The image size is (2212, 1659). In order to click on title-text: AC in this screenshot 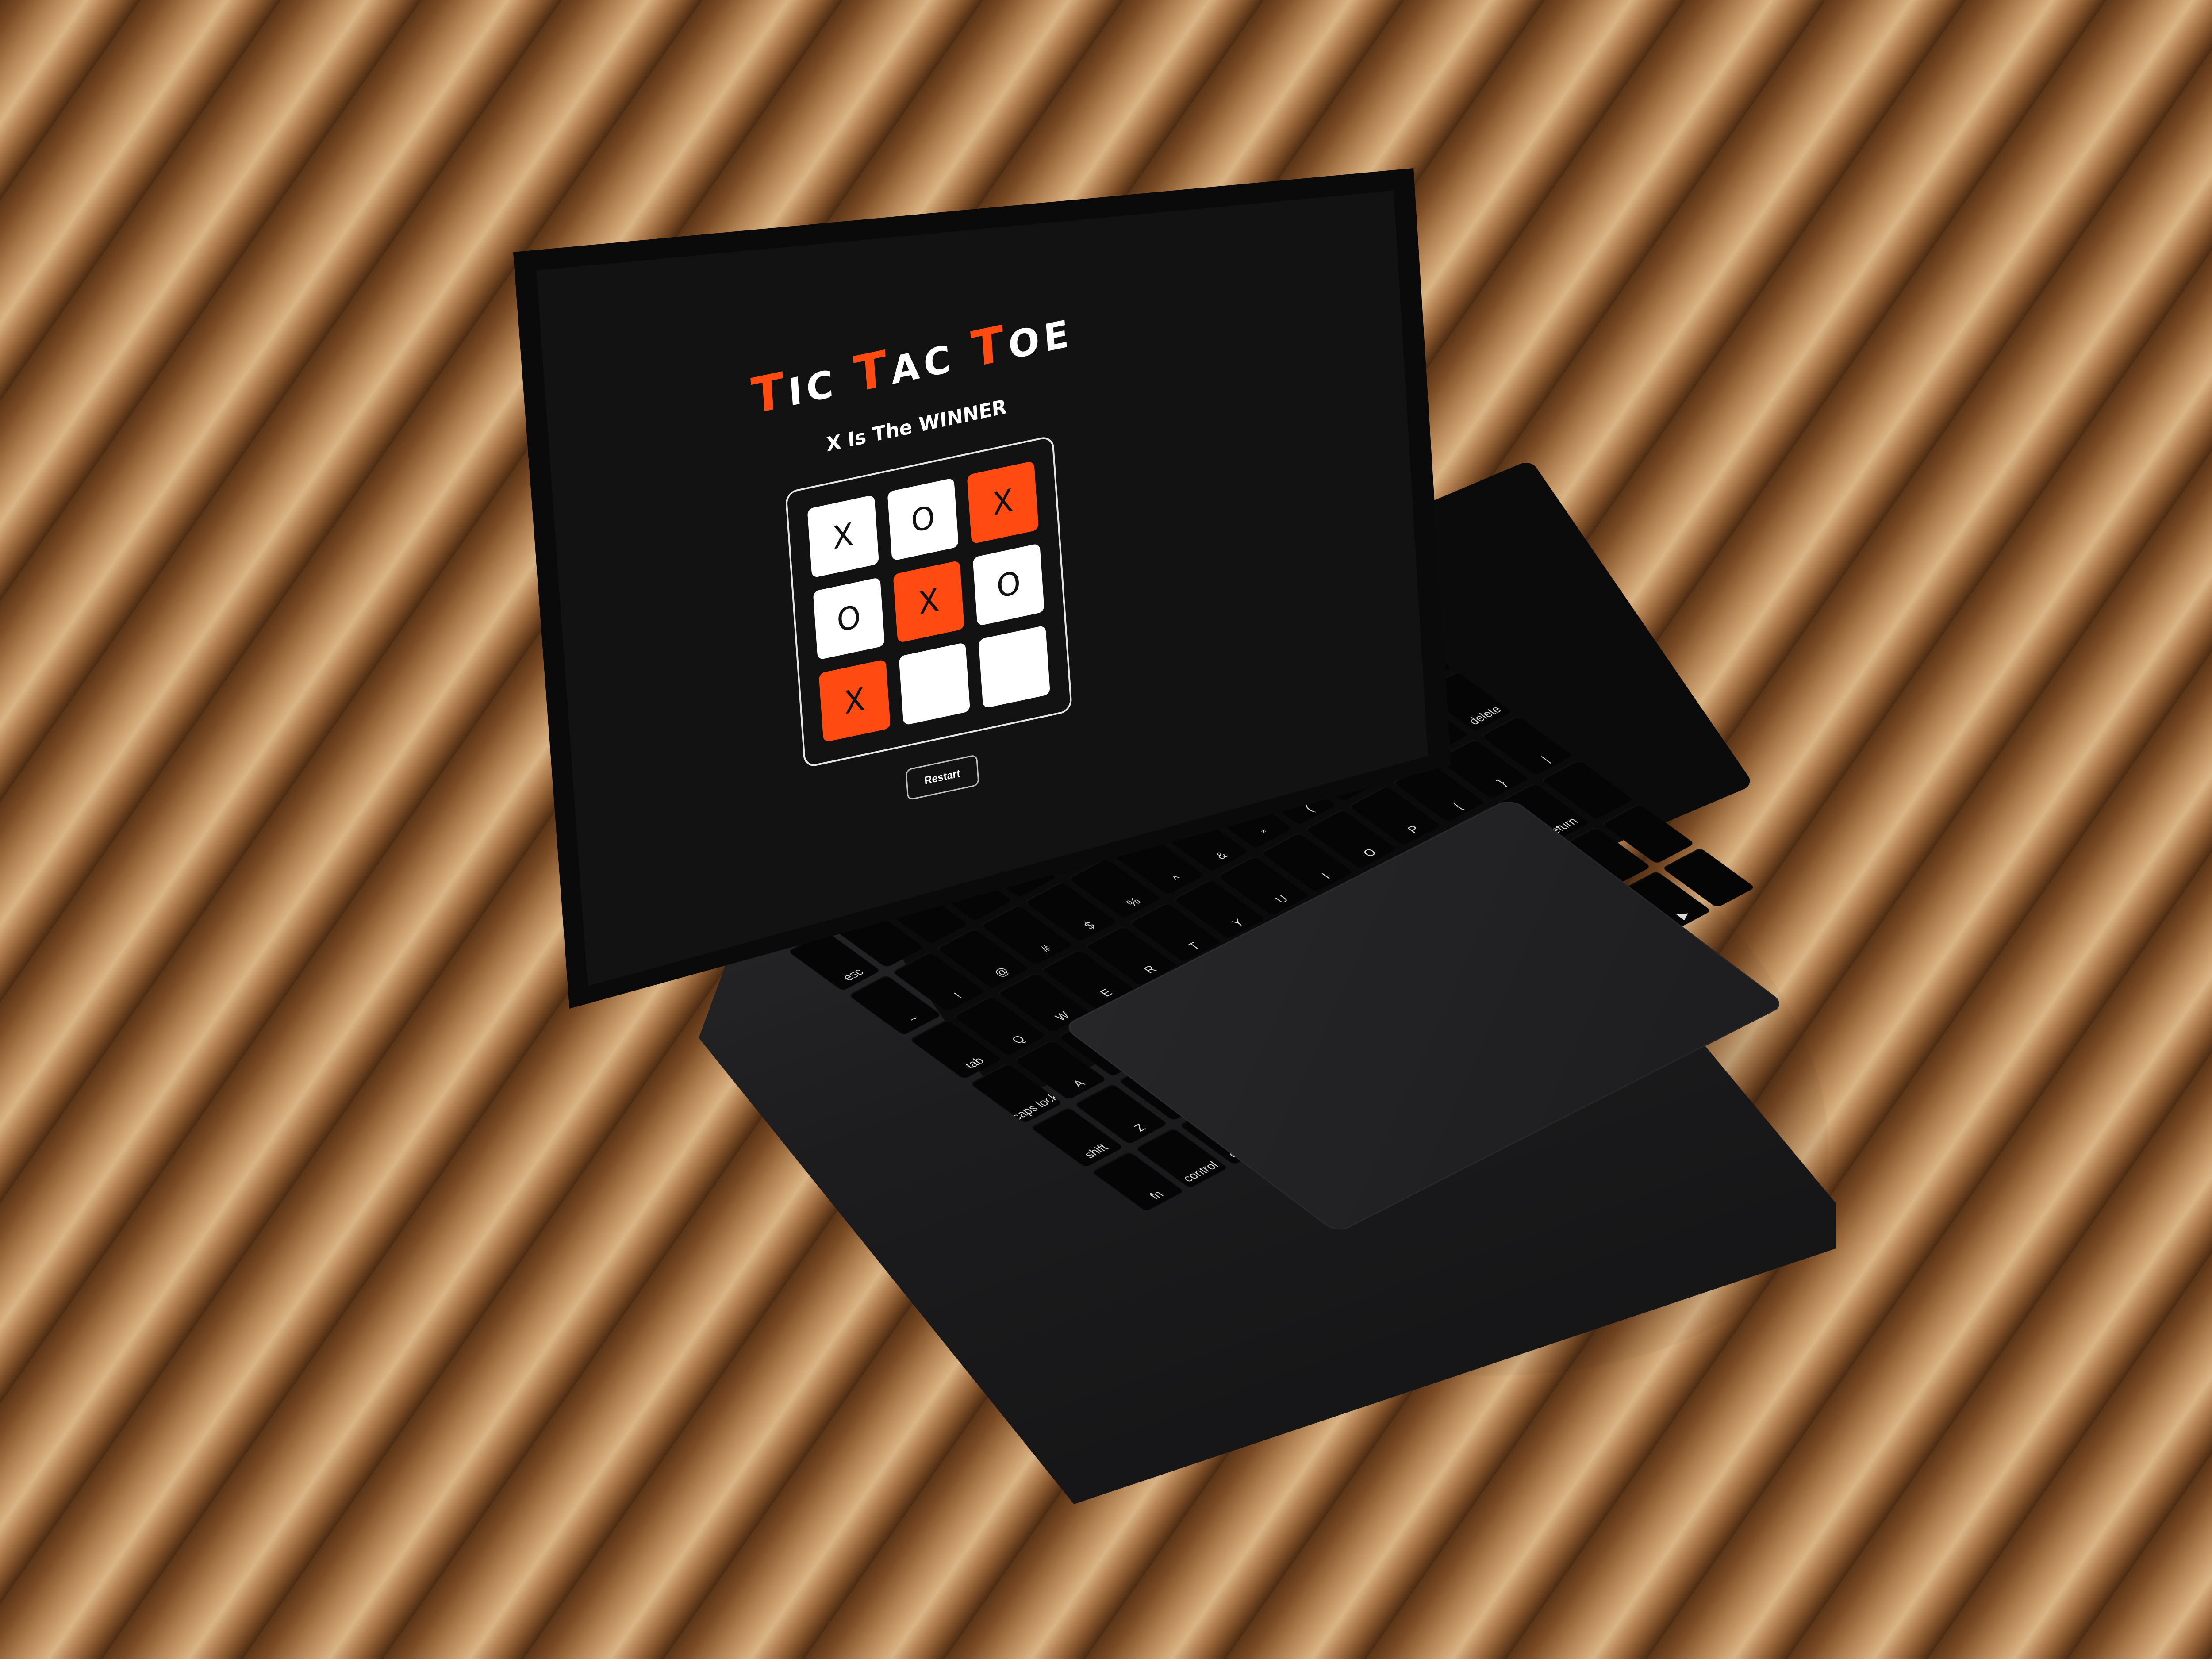, I will do `click(932, 363)`.